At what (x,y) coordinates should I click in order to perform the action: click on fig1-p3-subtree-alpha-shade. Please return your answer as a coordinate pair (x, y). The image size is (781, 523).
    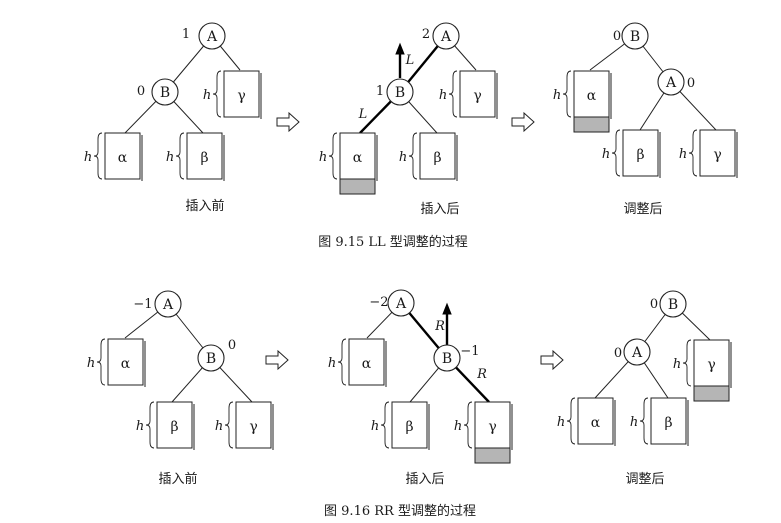
    Looking at the image, I should click on (591, 124).